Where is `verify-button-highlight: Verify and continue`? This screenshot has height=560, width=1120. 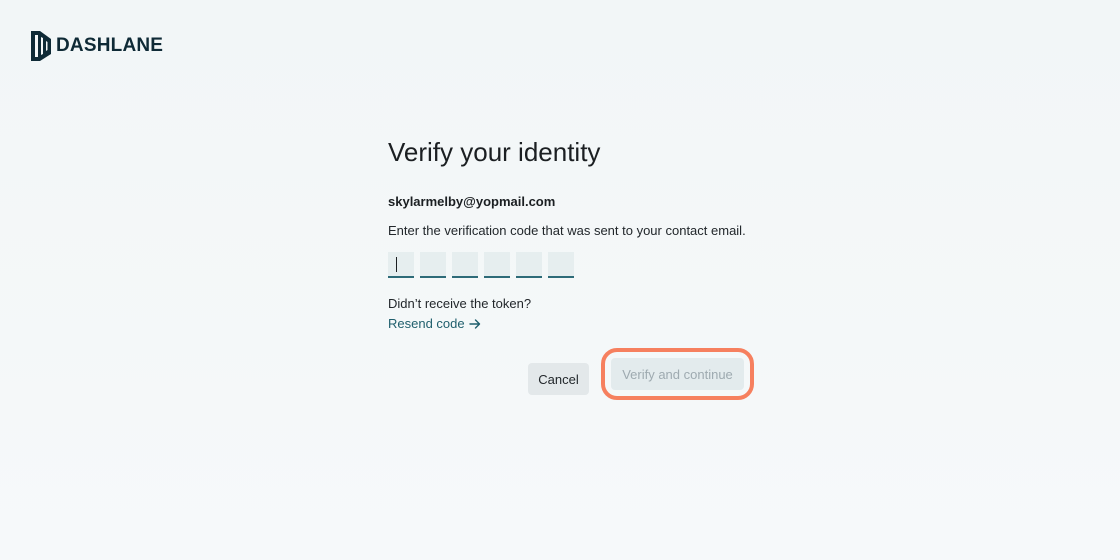 verify-button-highlight: Verify and continue is located at coordinates (677, 374).